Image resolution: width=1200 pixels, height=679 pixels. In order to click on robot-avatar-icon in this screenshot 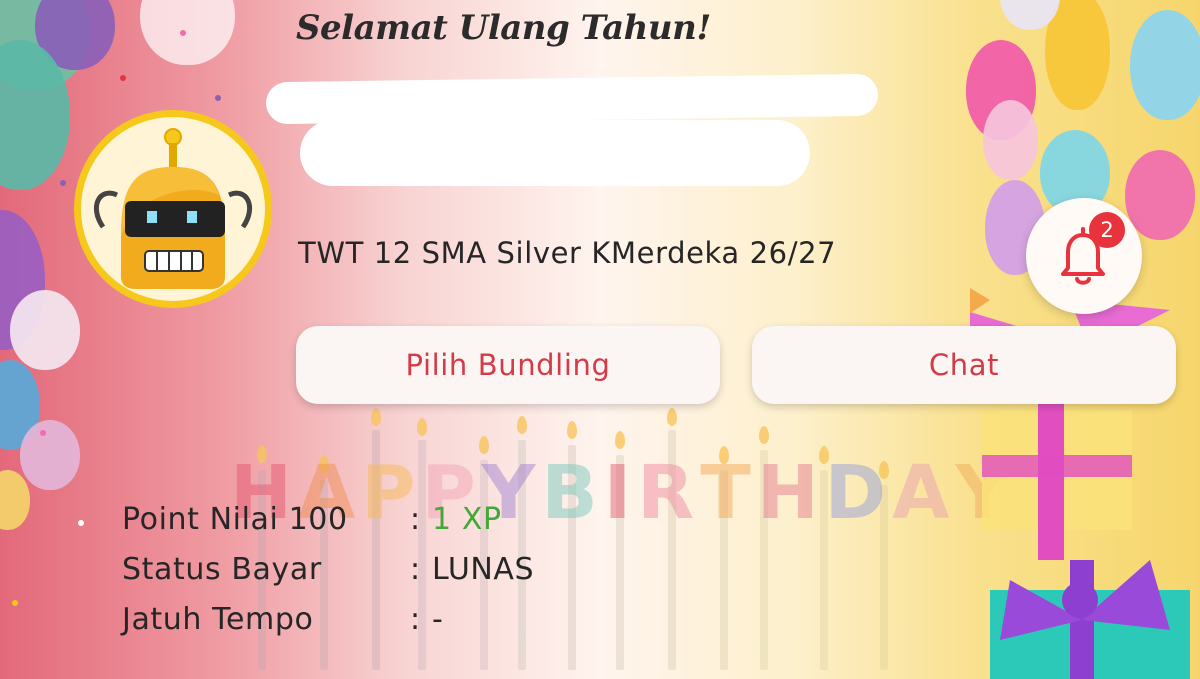, I will do `click(173, 208)`.